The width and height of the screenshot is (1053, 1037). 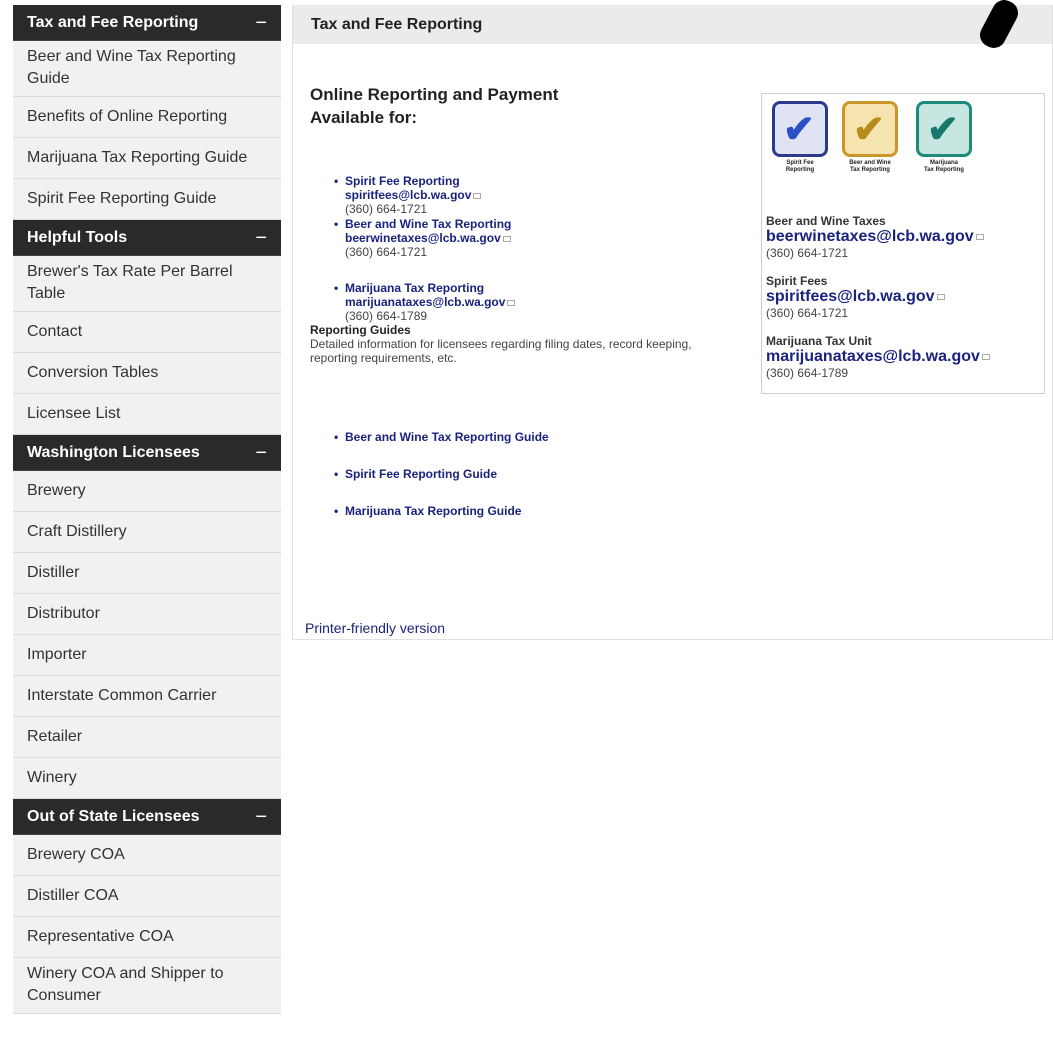 What do you see at coordinates (147, 199) in the screenshot?
I see `sidebar-item-spirit-guide: Spirit Fee Reporting Guide` at bounding box center [147, 199].